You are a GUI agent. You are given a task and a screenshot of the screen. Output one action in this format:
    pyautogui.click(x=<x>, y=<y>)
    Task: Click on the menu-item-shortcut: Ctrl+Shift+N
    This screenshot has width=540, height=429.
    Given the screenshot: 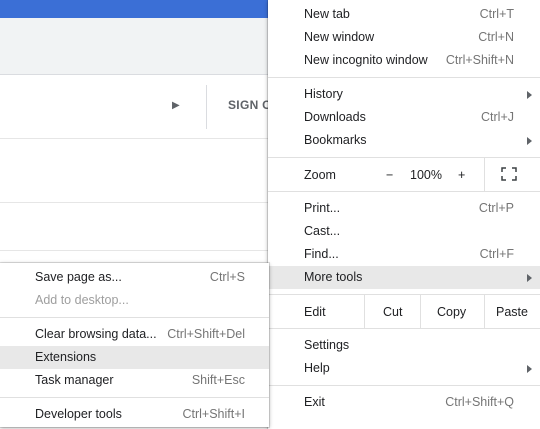 What is the action you would take?
    pyautogui.click(x=479, y=60)
    